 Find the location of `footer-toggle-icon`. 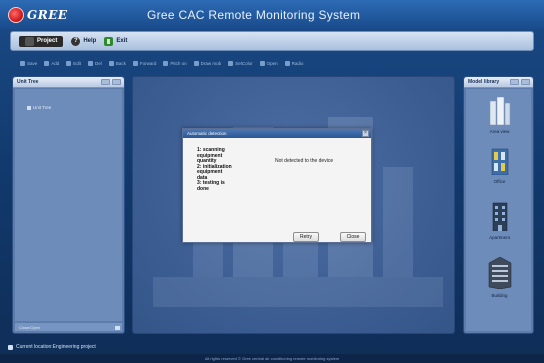

footer-toggle-icon is located at coordinates (117, 328).